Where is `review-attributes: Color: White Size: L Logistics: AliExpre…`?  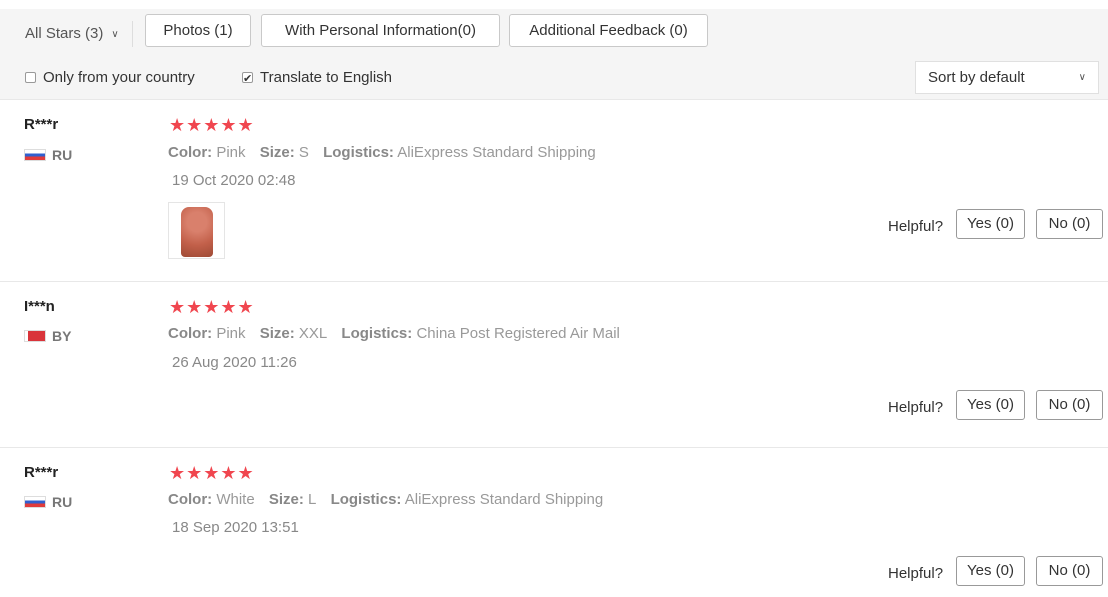 review-attributes: Color: White Size: L Logistics: AliExpre… is located at coordinates (390, 499).